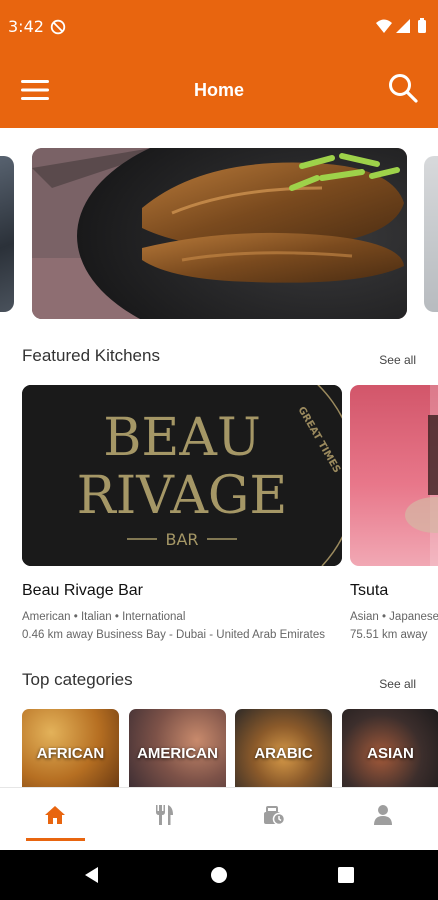 The image size is (438, 900). What do you see at coordinates (104, 617) in the screenshot?
I see `kitchen-cuisines: American • Italian • International` at bounding box center [104, 617].